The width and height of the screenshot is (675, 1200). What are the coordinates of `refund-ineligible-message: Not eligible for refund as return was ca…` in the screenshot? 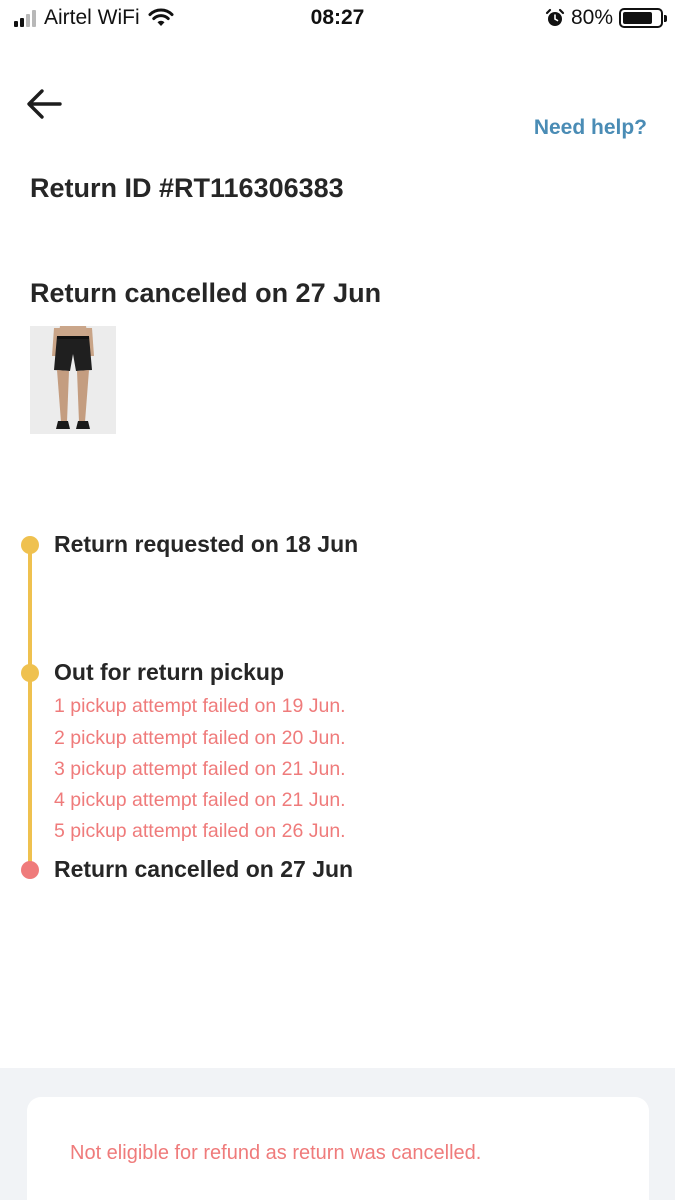 It's located at (276, 1153).